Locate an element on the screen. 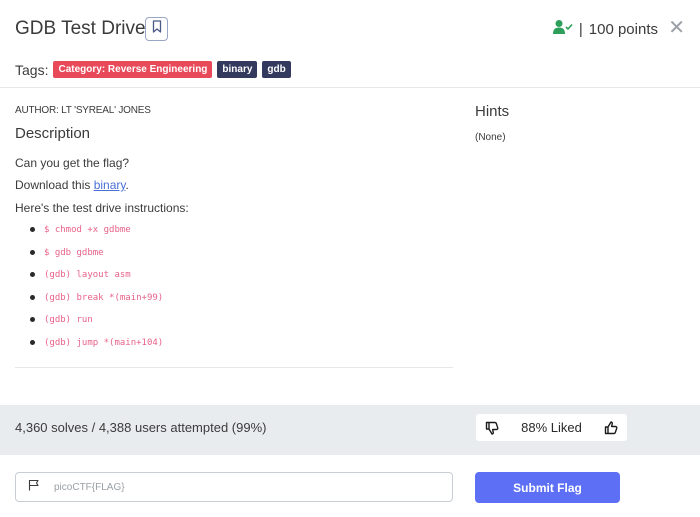 This screenshot has width=700, height=517. close-icon: ✕ is located at coordinates (676, 28).